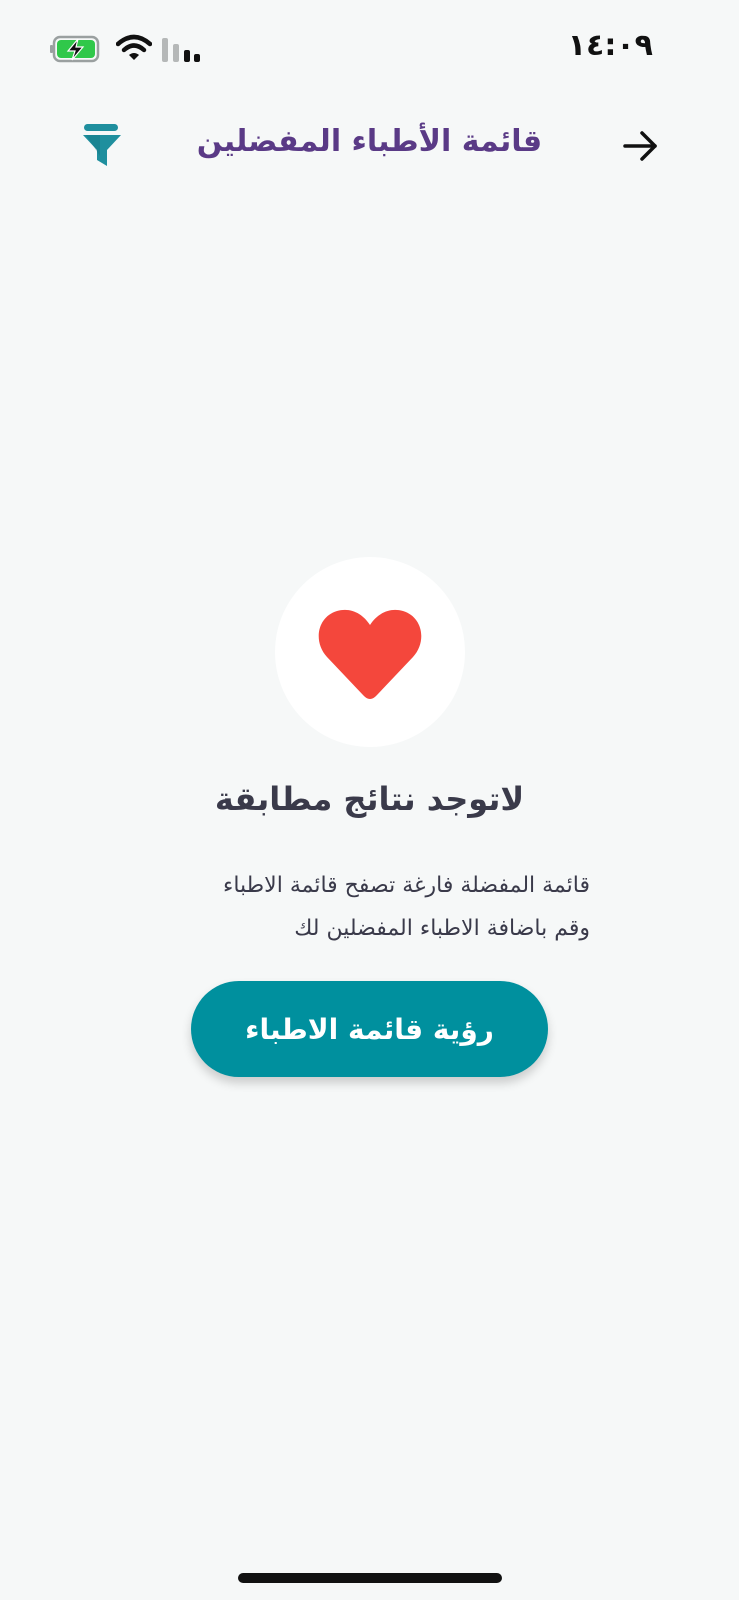  What do you see at coordinates (370, 1578) in the screenshot?
I see `home-indicator` at bounding box center [370, 1578].